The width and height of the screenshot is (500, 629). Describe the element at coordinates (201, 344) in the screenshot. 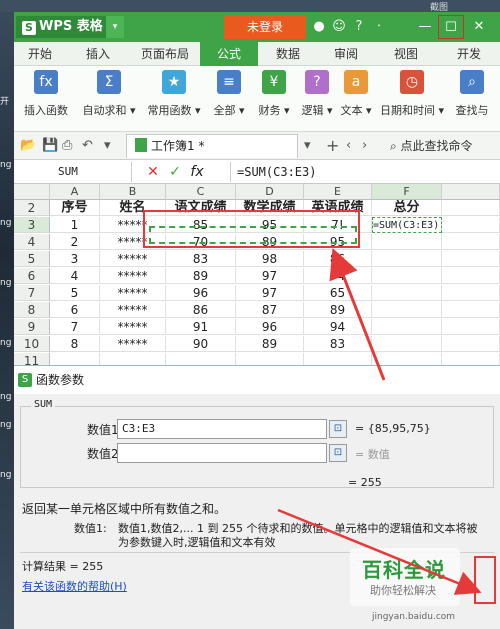

I see `table-cell: 90` at that location.